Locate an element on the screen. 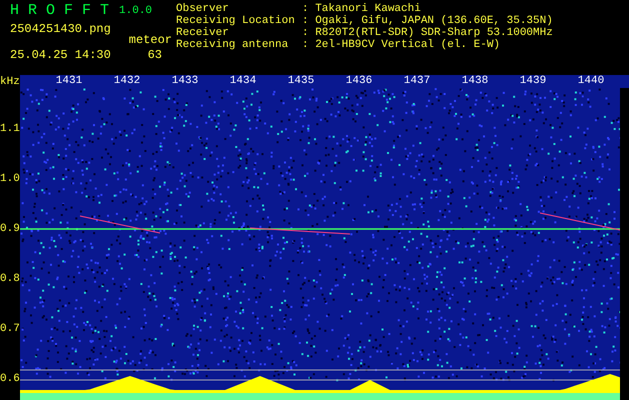  y-tick-label: 0.9 is located at coordinates (10, 229).